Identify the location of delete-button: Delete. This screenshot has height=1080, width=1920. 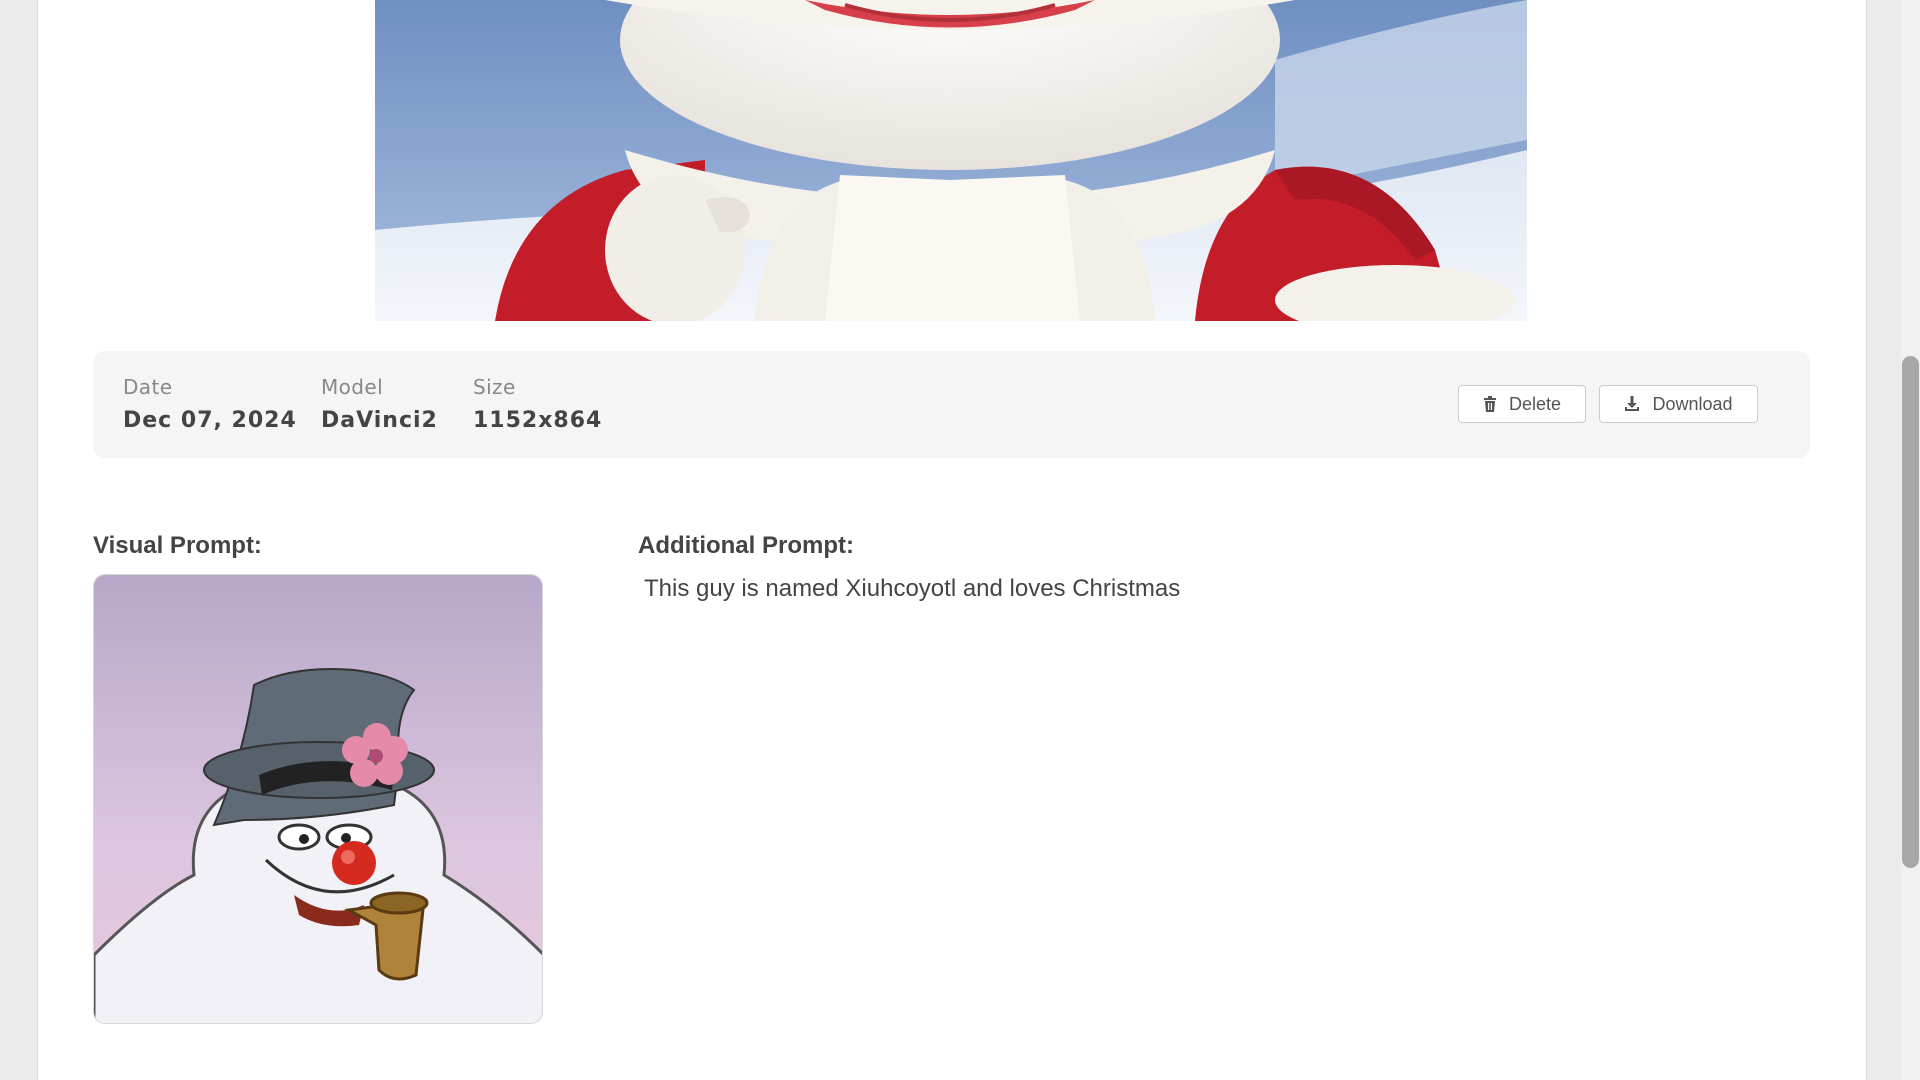
(1522, 404).